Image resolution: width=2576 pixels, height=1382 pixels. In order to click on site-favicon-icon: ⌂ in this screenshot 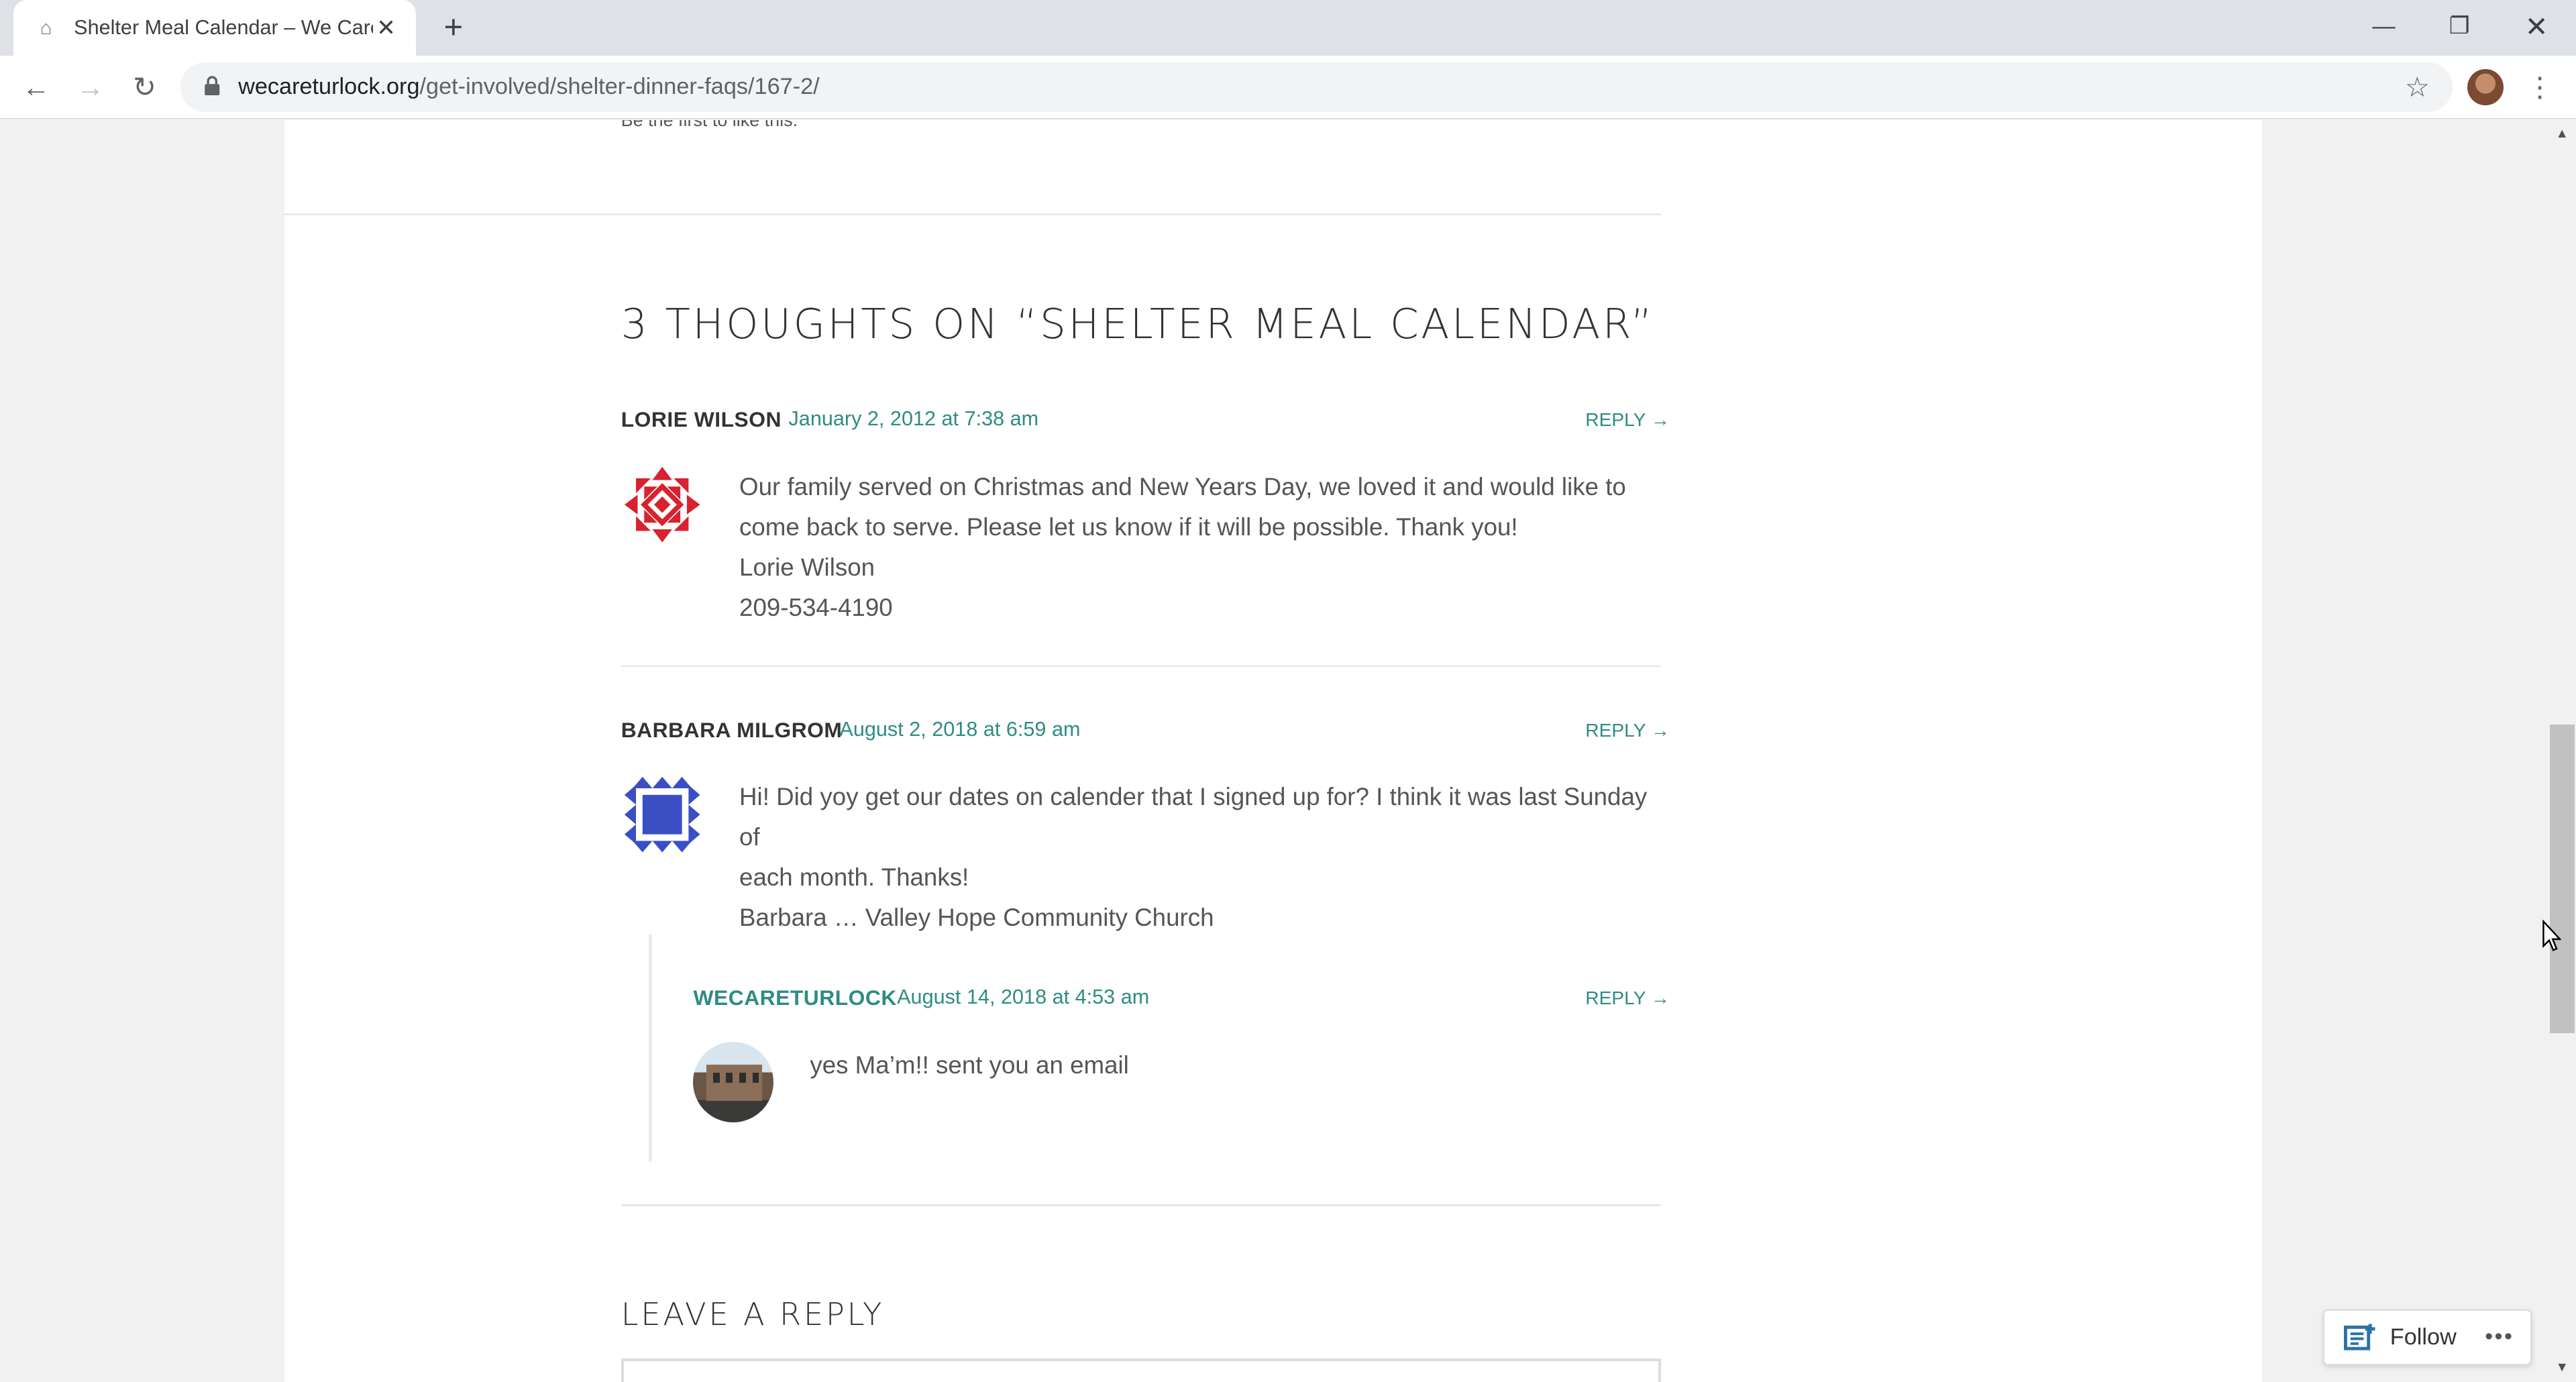, I will do `click(46, 27)`.